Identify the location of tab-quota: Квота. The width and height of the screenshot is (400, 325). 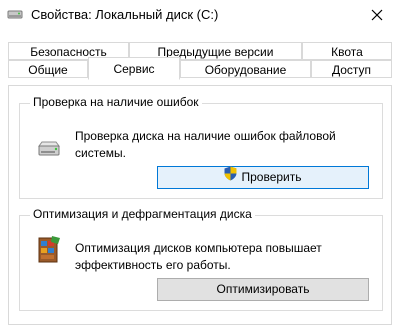
(347, 51).